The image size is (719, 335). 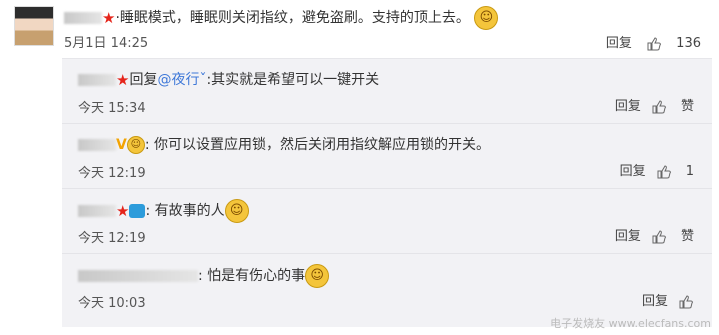 What do you see at coordinates (106, 43) in the screenshot?
I see `comment-time: 5月1日 14:25` at bounding box center [106, 43].